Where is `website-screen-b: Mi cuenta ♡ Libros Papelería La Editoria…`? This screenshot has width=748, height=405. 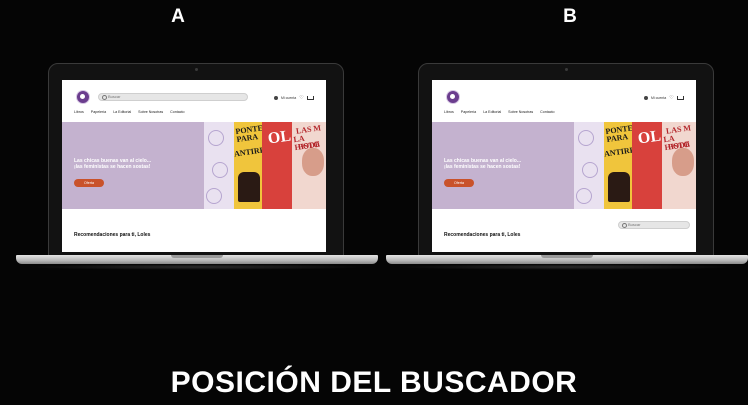 website-screen-b: Mi cuenta ♡ Libros Papelería La Editoria… is located at coordinates (564, 166).